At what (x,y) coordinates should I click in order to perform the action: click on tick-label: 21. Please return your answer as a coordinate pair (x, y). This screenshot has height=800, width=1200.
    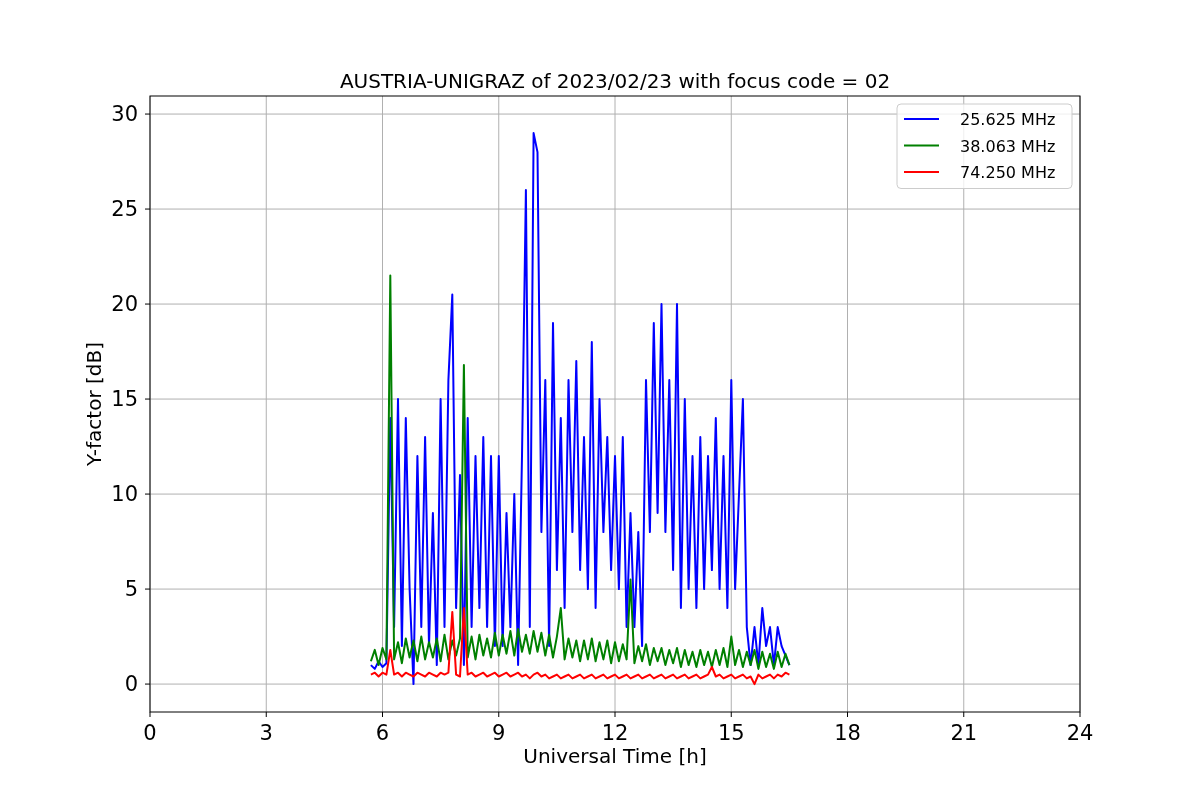
    Looking at the image, I should click on (964, 733).